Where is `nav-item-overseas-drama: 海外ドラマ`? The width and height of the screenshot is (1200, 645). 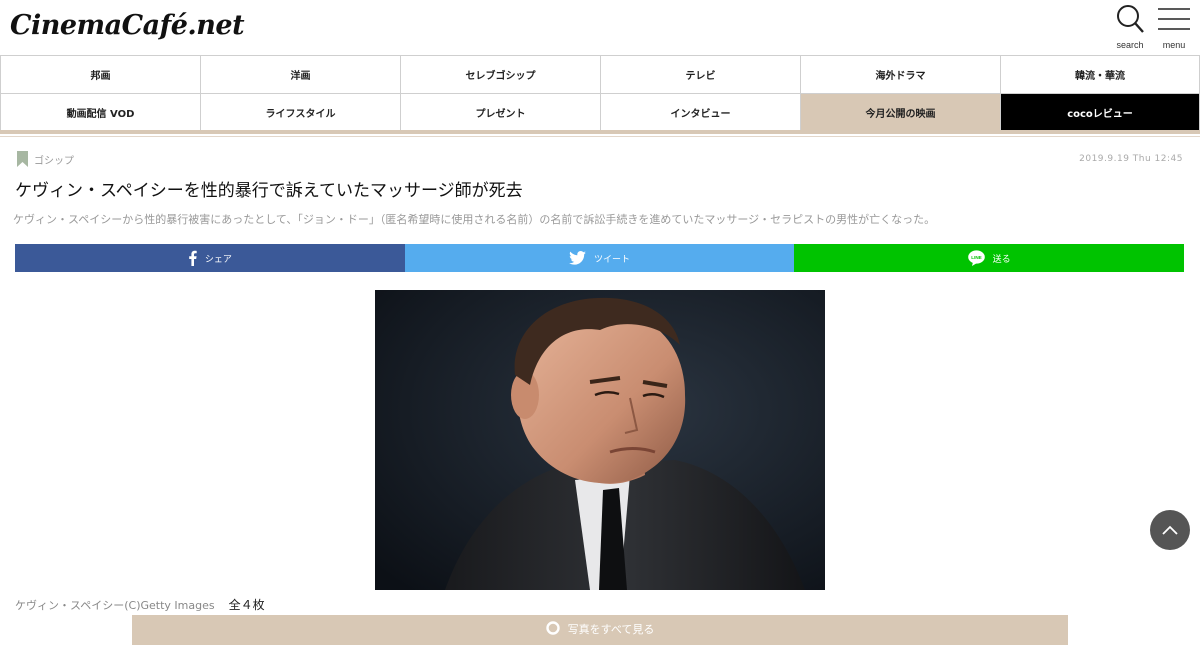
nav-item-overseas-drama: 海外ドラマ is located at coordinates (900, 74).